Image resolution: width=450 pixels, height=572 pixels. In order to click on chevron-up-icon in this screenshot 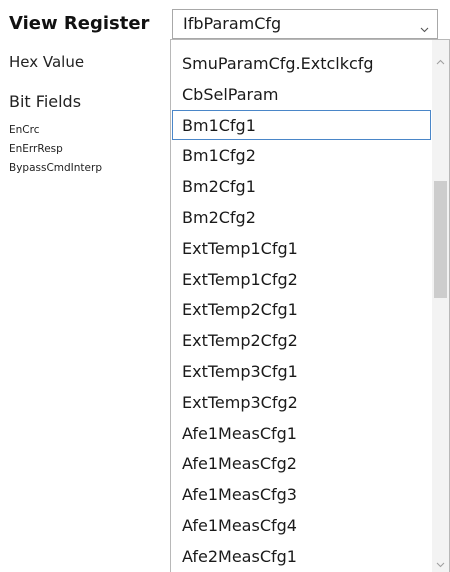, I will do `click(440, 62)`.